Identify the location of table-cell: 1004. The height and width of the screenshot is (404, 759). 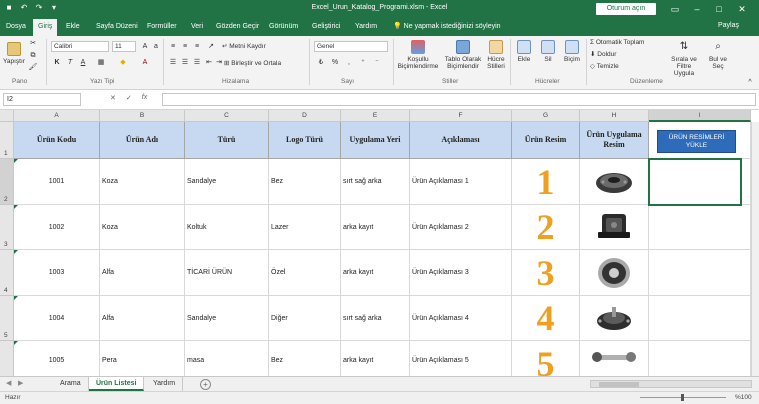
(57, 318).